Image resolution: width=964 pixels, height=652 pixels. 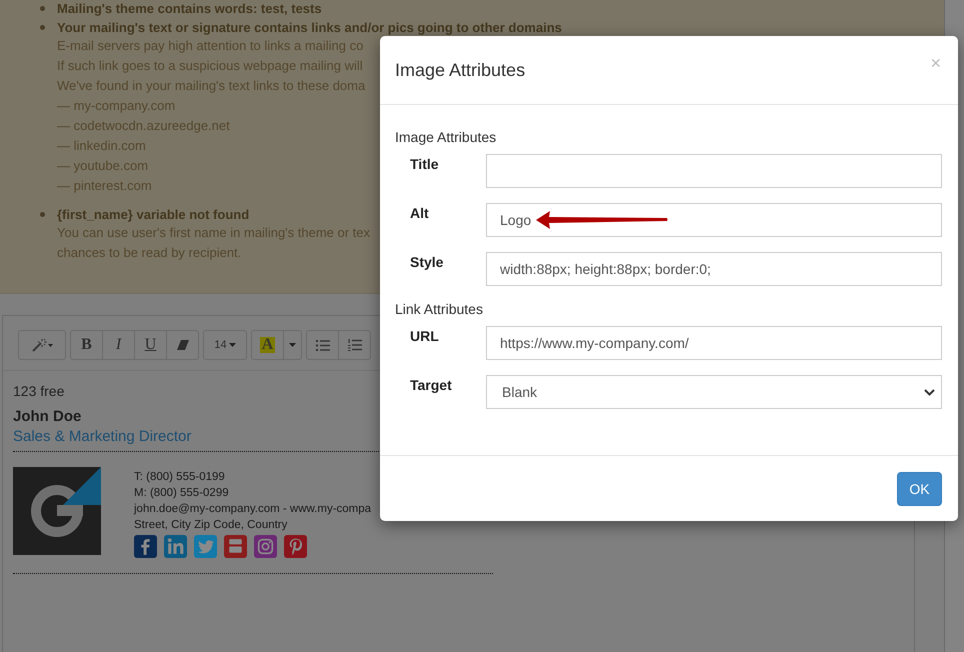 I want to click on warning-title: {first_name} variable not found, so click(x=153, y=214).